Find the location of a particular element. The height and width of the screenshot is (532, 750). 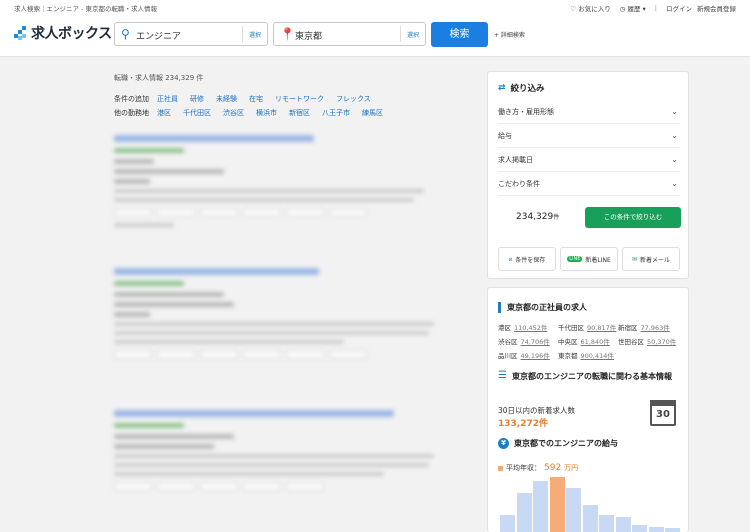

login-link: ログイン is located at coordinates (679, 8).